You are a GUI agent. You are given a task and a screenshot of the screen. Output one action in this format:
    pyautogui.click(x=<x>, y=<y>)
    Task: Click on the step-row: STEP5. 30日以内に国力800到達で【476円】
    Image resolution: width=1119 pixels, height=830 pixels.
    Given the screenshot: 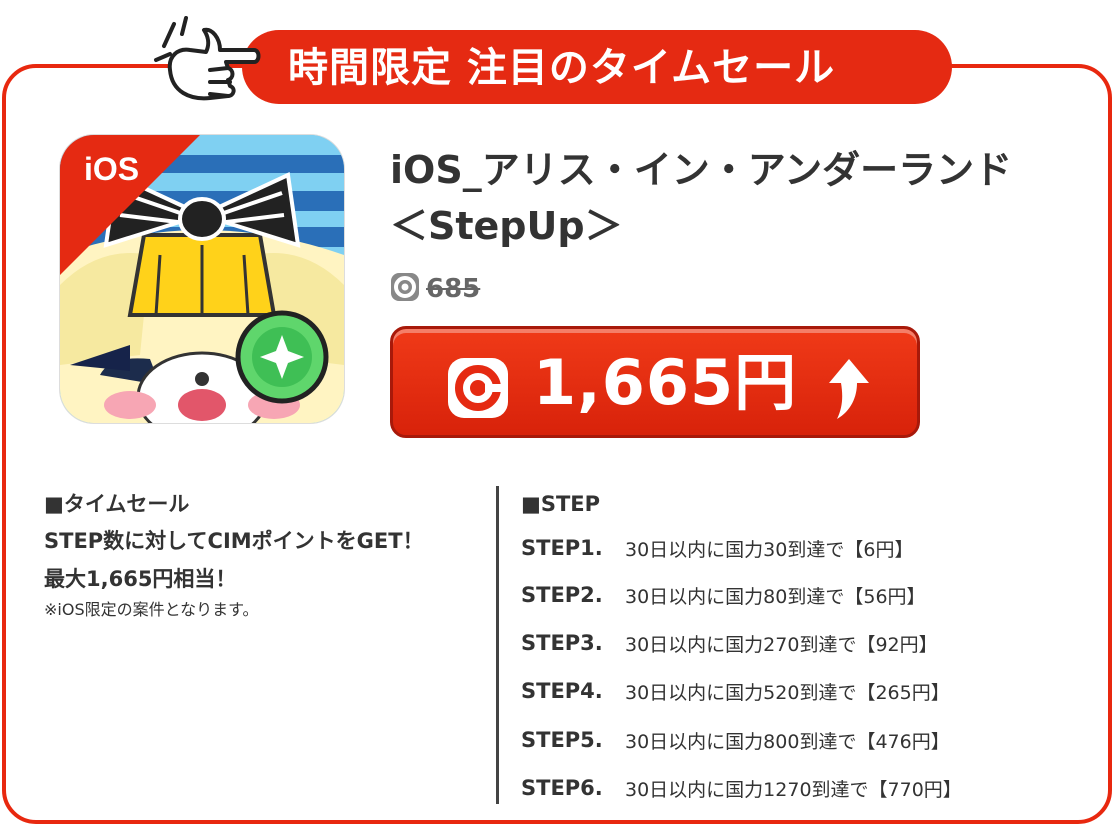 What is the action you would take?
    pyautogui.click(x=735, y=740)
    